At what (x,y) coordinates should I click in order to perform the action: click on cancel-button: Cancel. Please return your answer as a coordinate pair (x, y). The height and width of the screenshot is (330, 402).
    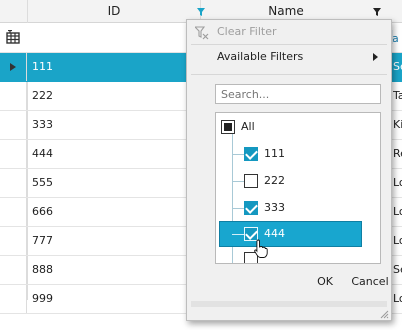
    Looking at the image, I should click on (370, 283).